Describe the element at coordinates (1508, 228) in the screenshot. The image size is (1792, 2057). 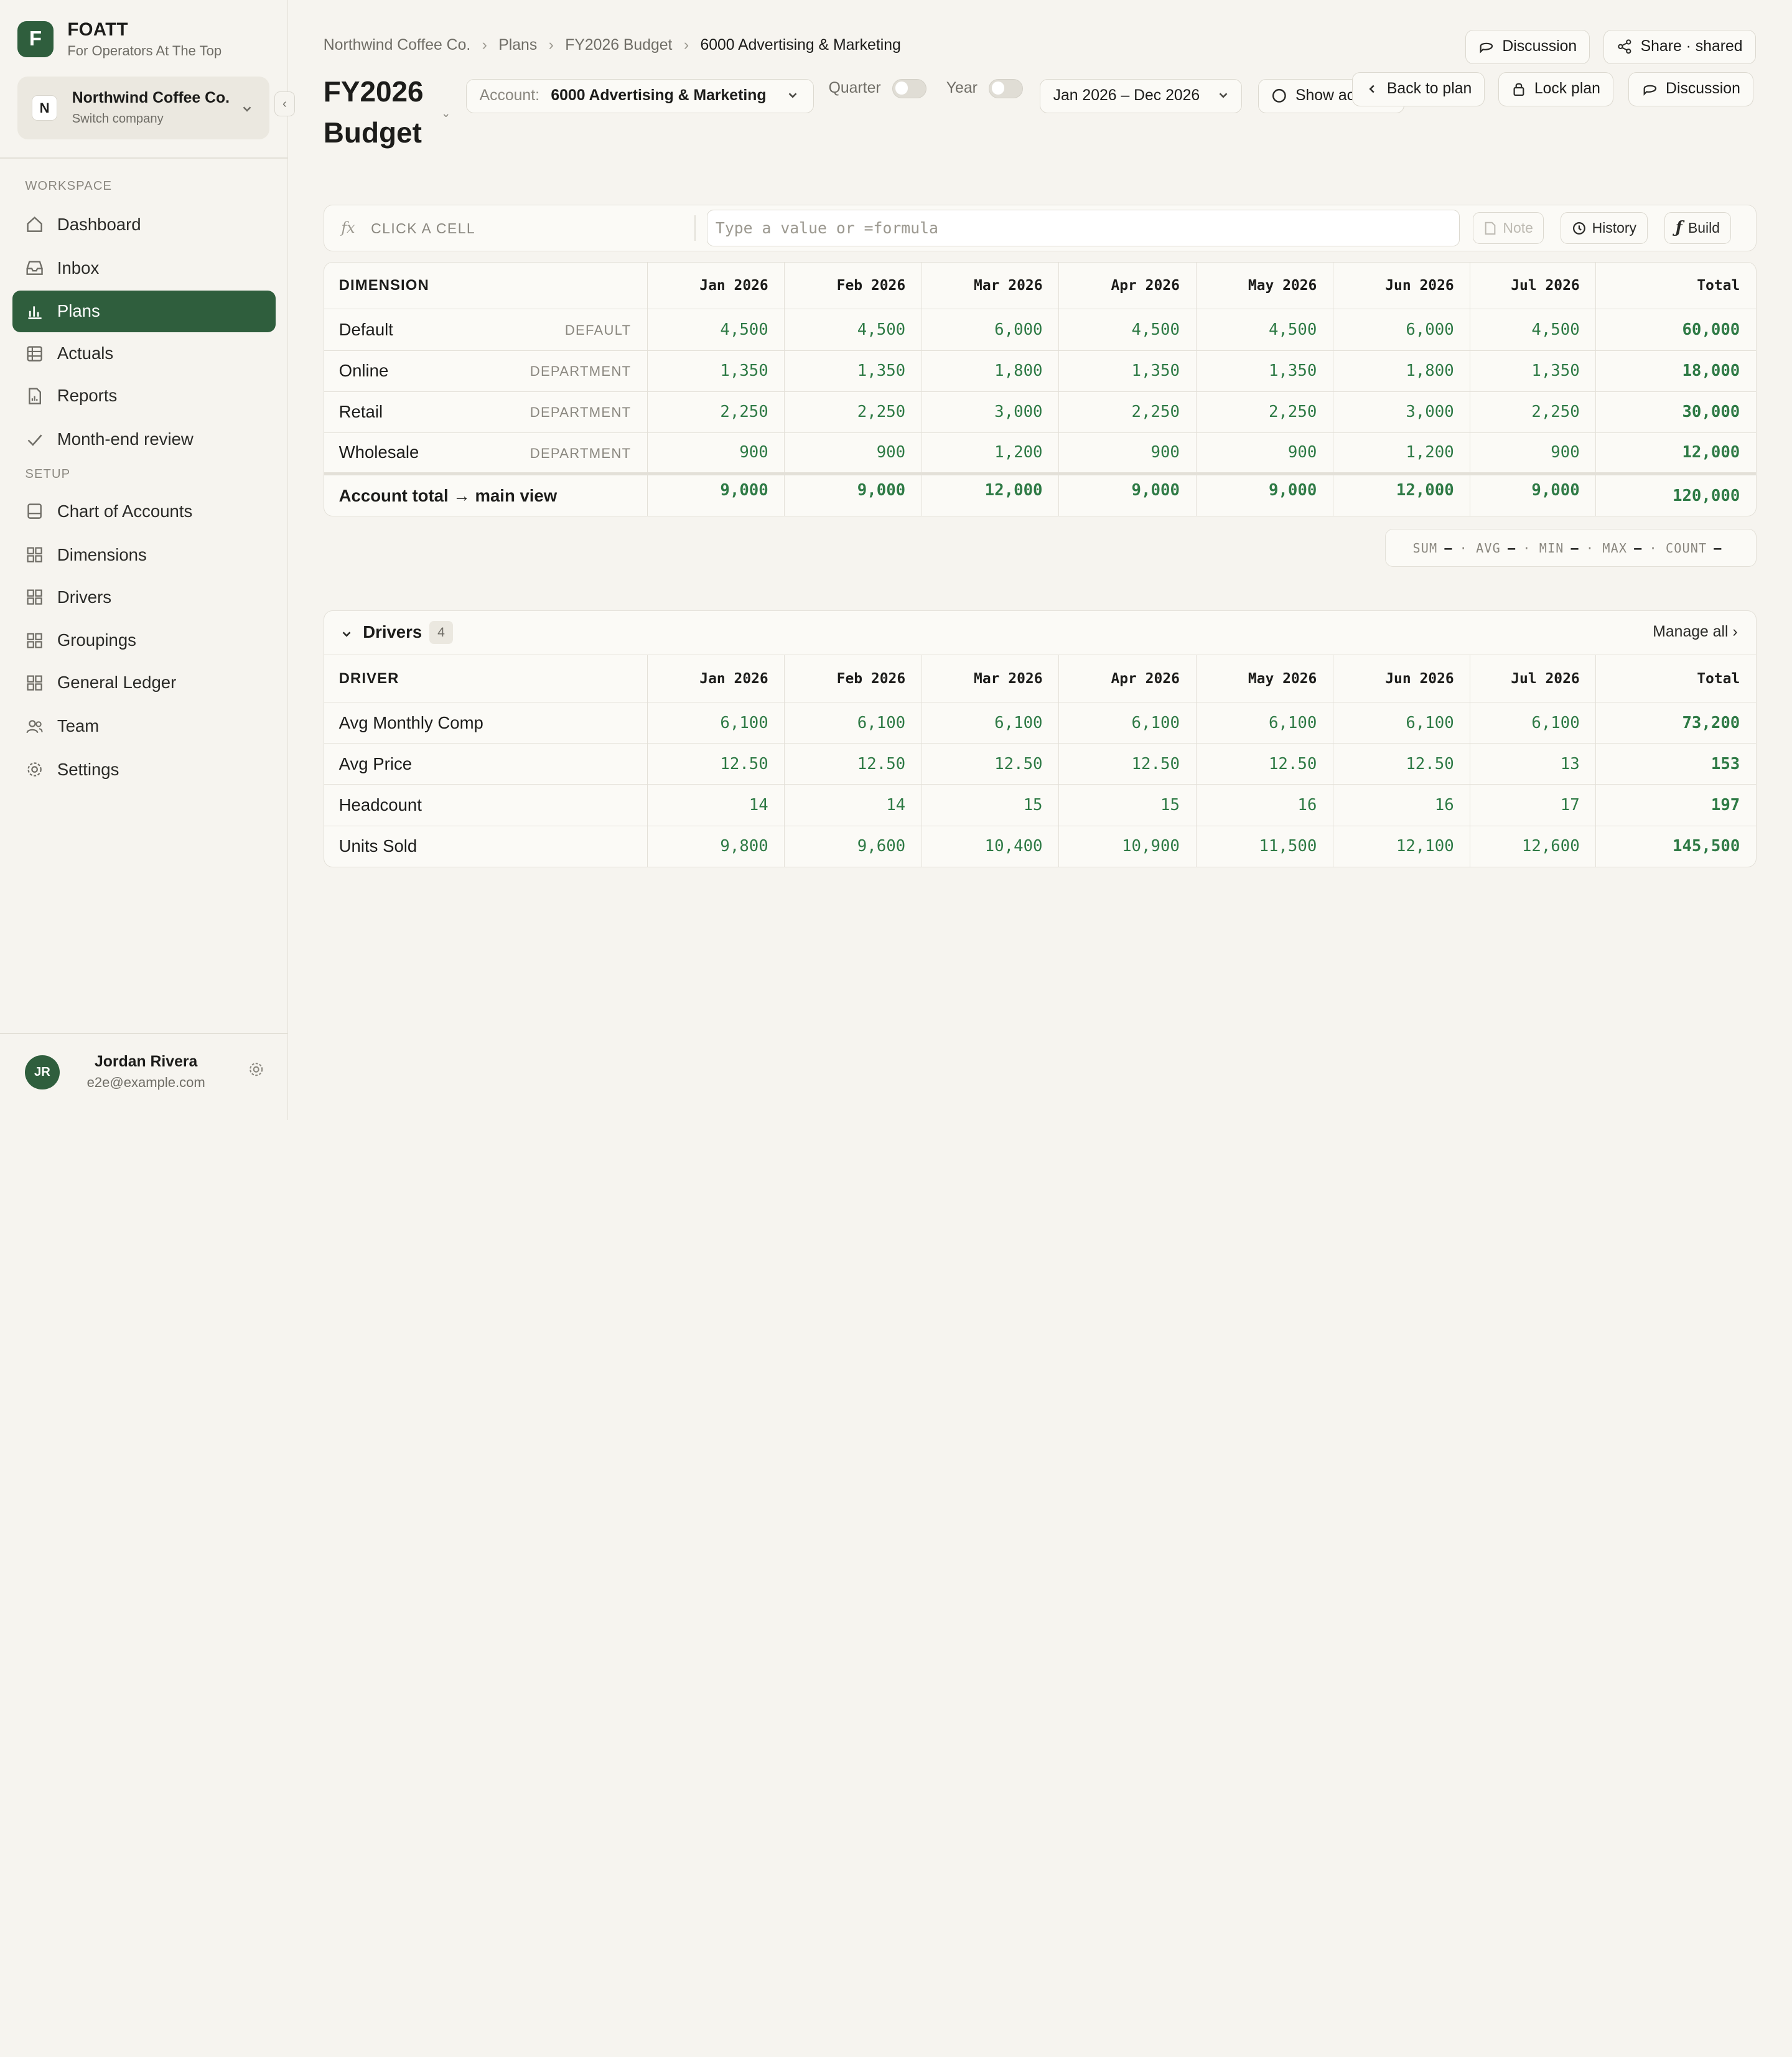
I see `note-button: Note` at that location.